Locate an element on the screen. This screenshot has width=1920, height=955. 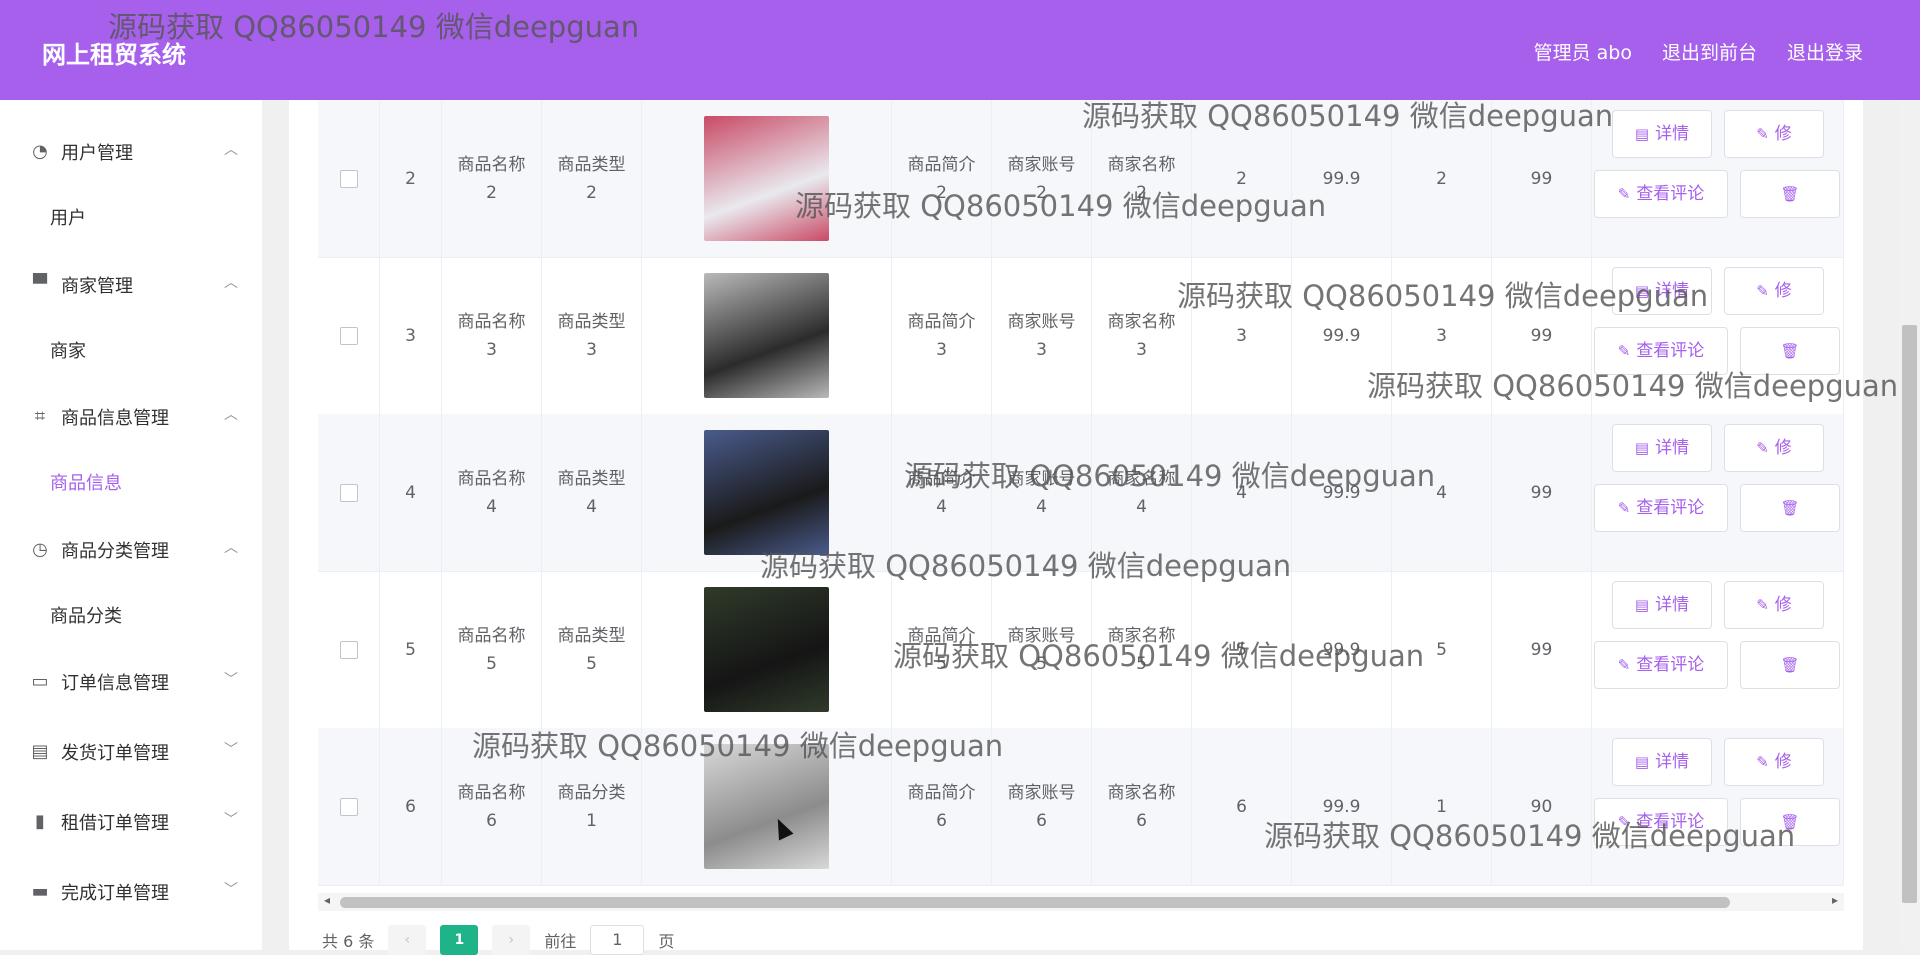
cell-index: 5 is located at coordinates (411, 649).